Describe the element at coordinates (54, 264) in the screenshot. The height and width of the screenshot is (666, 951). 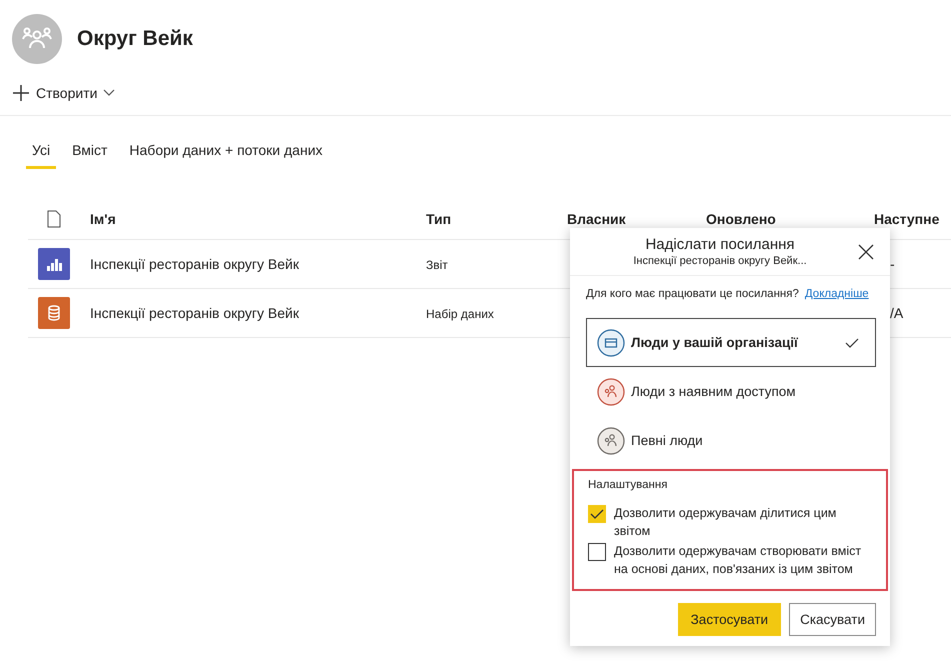
I see `bar-chart-icon` at that location.